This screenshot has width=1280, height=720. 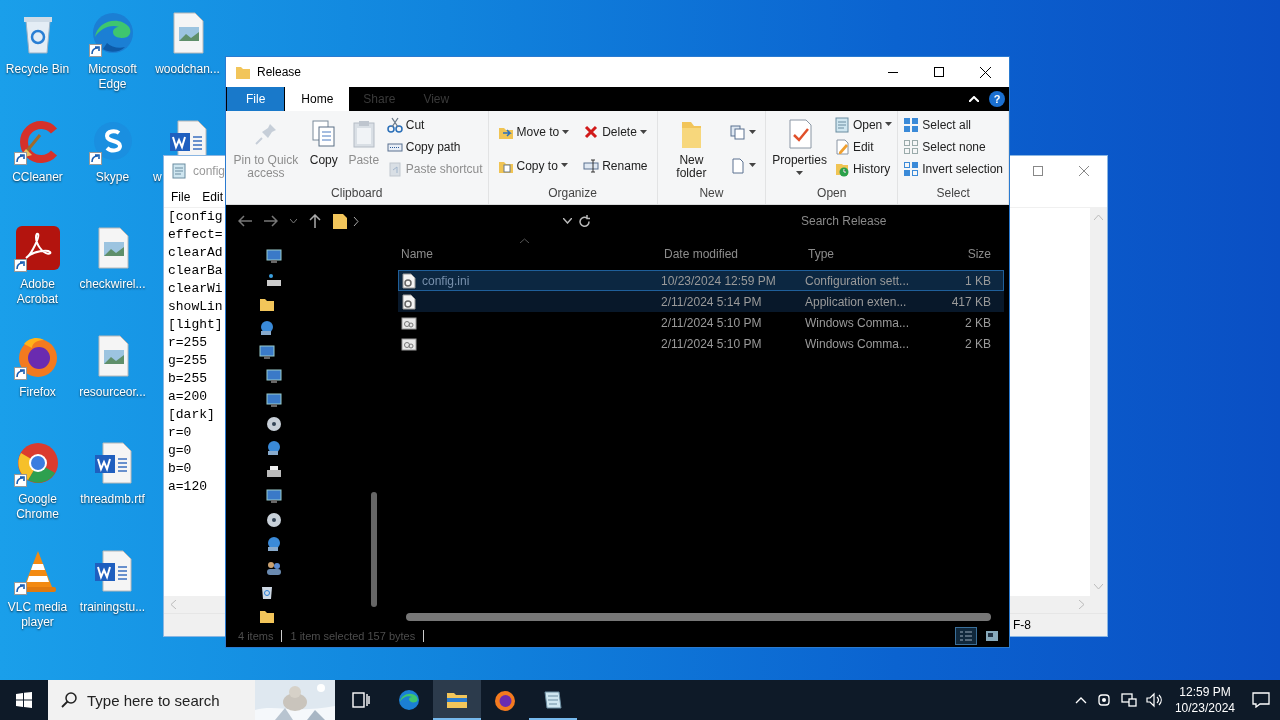 What do you see at coordinates (953, 146) in the screenshot?
I see `ribbon-button: Select none` at bounding box center [953, 146].